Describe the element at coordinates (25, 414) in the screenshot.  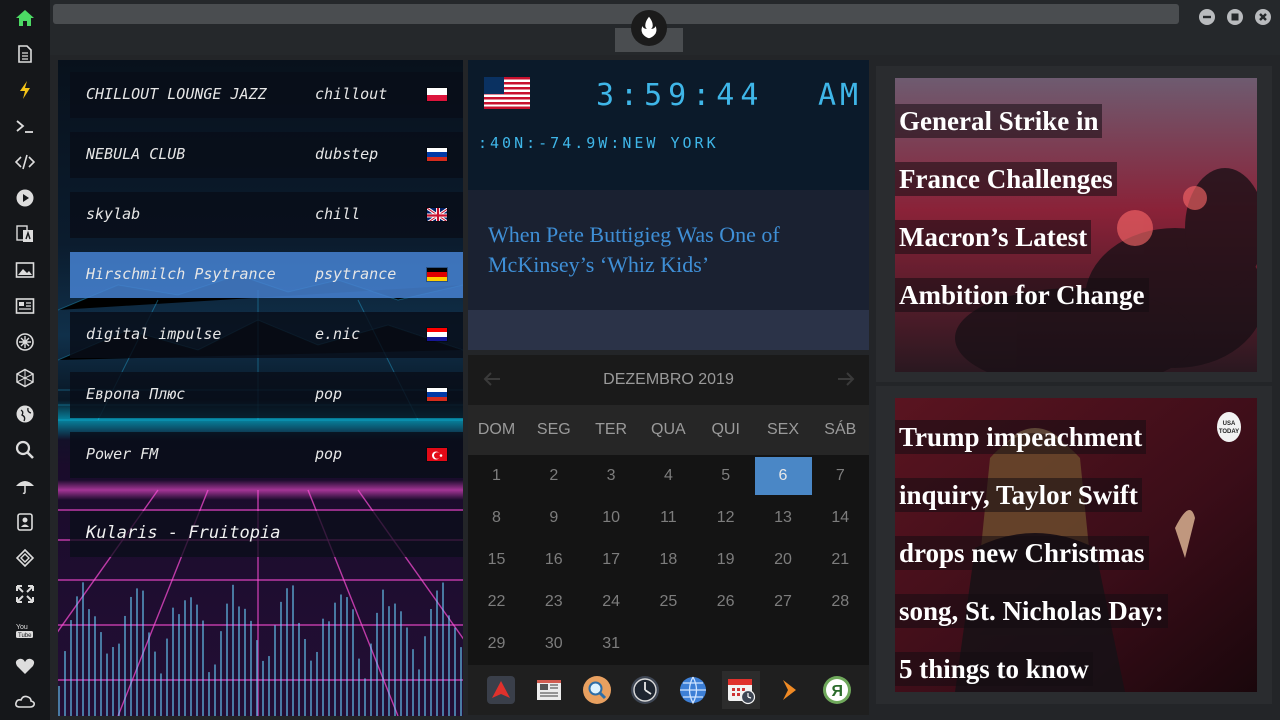
I see `globe-icon` at that location.